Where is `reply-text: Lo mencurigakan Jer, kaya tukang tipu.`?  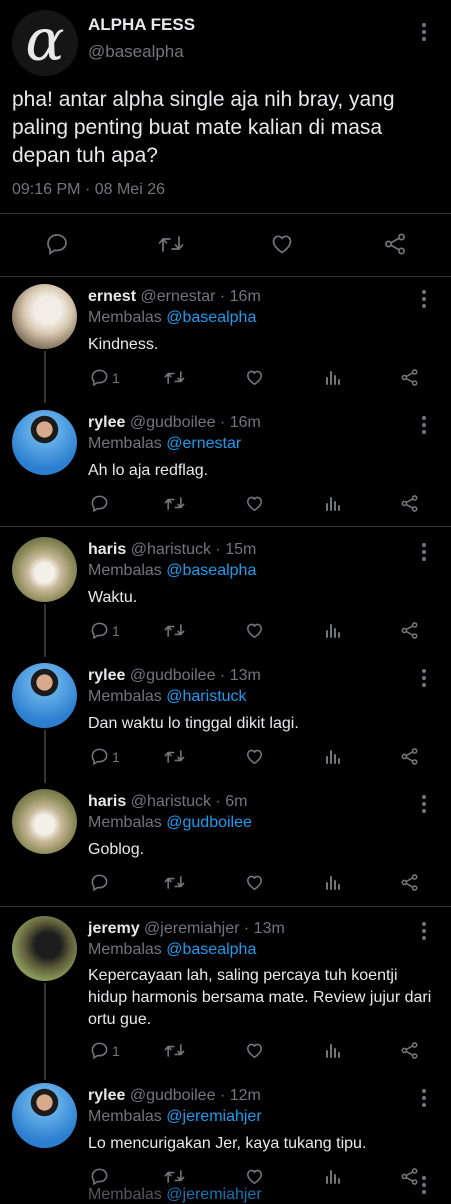
reply-text: Lo mencurigakan Jer, kaya tukang tipu. is located at coordinates (227, 1143).